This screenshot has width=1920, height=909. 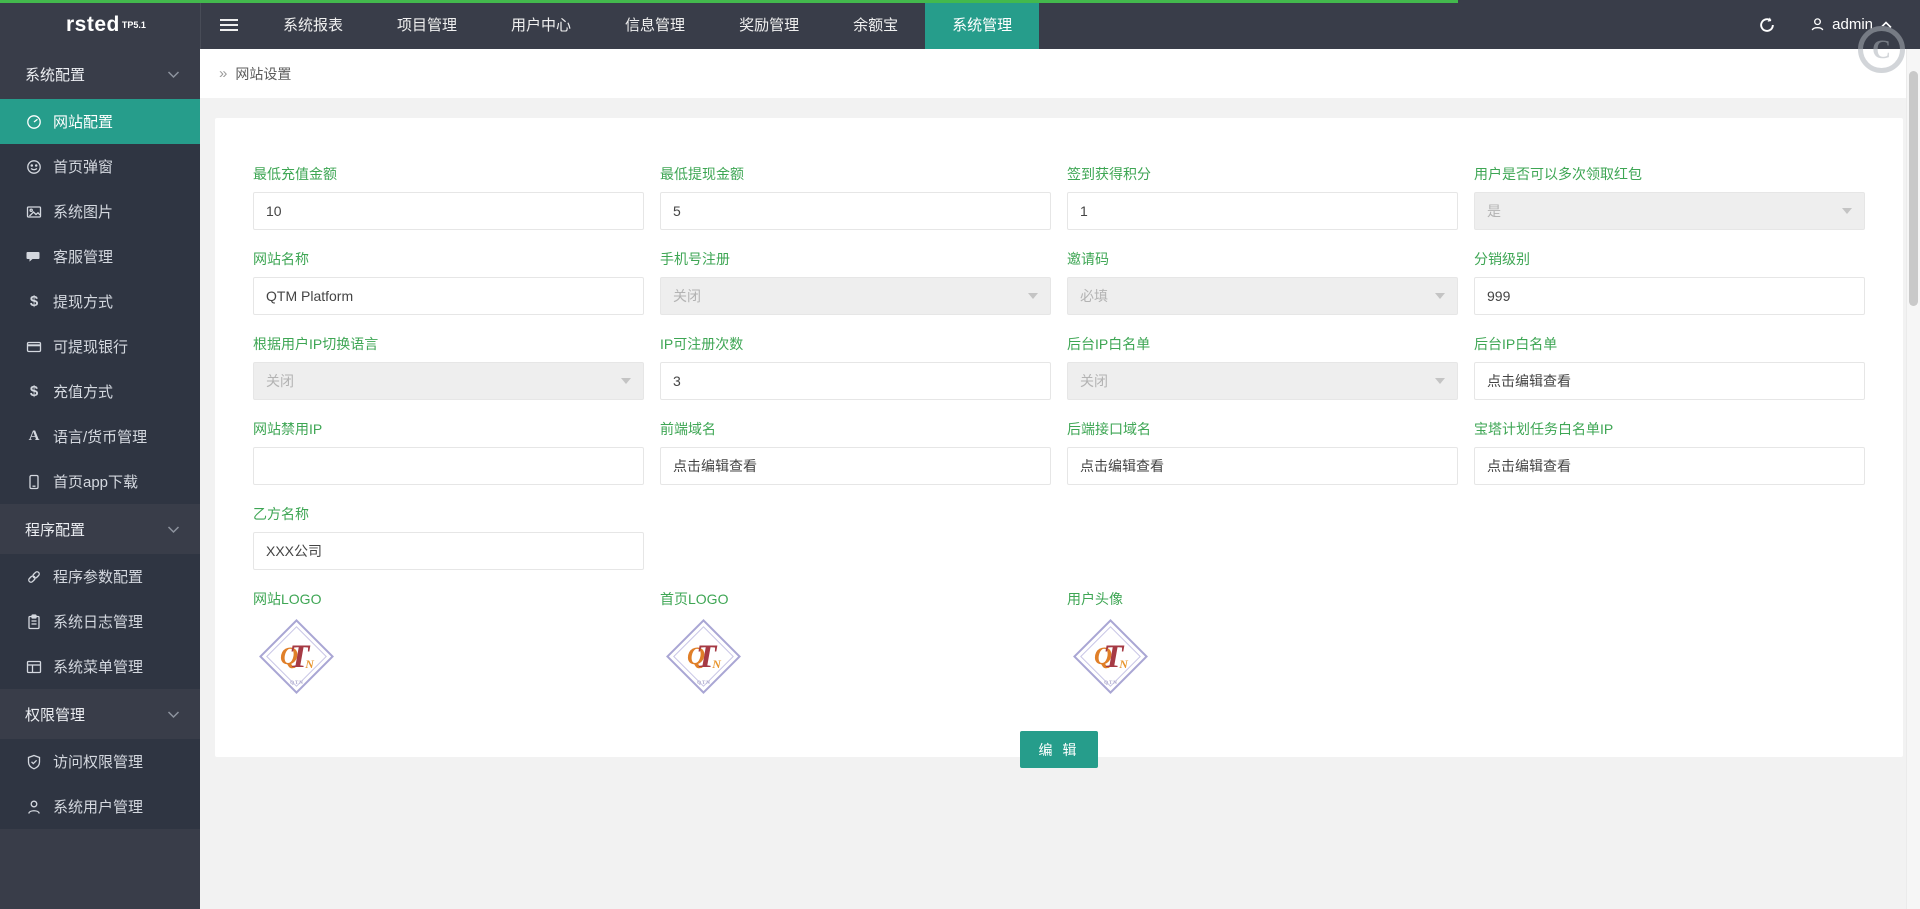 What do you see at coordinates (1817, 24) in the screenshot?
I see `user-icon` at bounding box center [1817, 24].